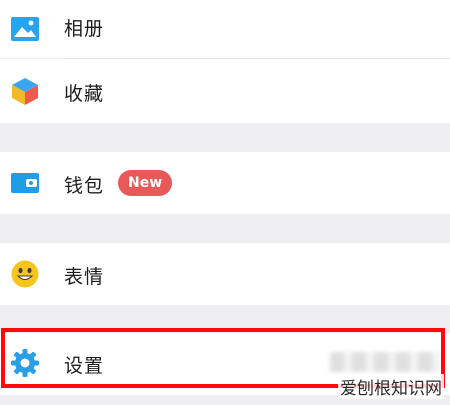 This screenshot has width=450, height=405. Describe the element at coordinates (385, 362) in the screenshot. I see `blurred-region` at that location.